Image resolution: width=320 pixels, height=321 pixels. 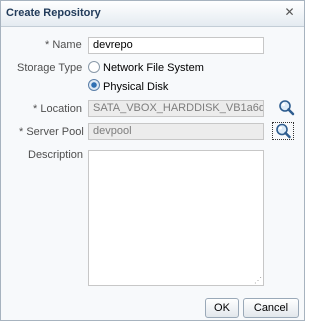 I want to click on server-pool-search-icon, so click(x=283, y=131).